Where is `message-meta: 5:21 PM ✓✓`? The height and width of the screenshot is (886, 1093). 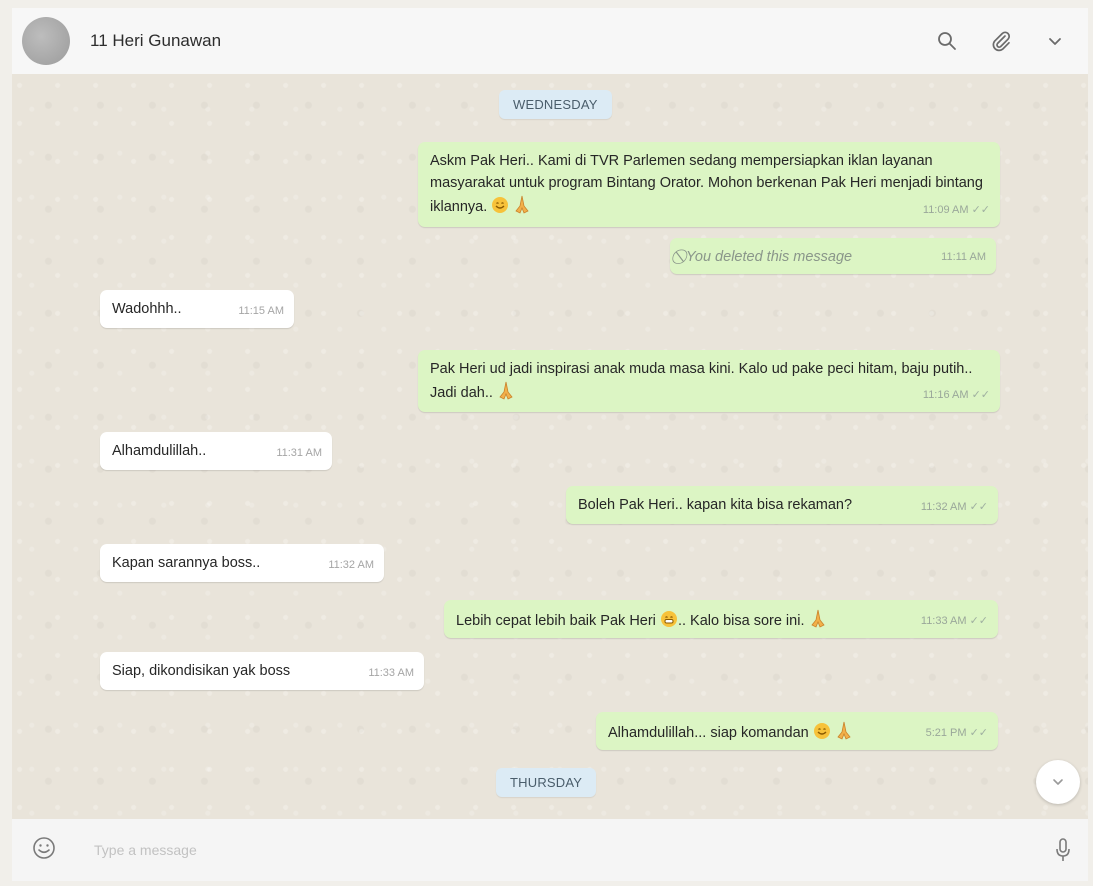
message-meta: 5:21 PM ✓✓ is located at coordinates (957, 733).